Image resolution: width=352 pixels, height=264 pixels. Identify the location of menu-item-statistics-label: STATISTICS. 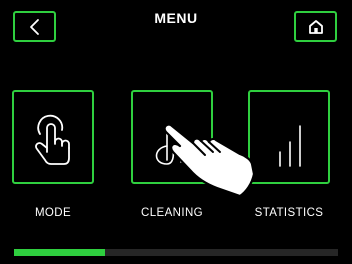
(289, 213).